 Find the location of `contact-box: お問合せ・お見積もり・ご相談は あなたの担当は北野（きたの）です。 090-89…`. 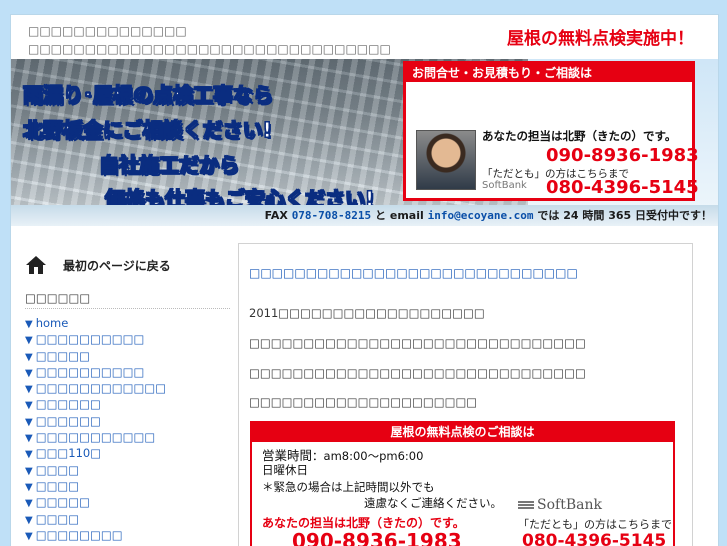

contact-box: お問合せ・お見積もり・ご相談は あなたの担当は北野（きたの）です。 090-89… is located at coordinates (551, 131).